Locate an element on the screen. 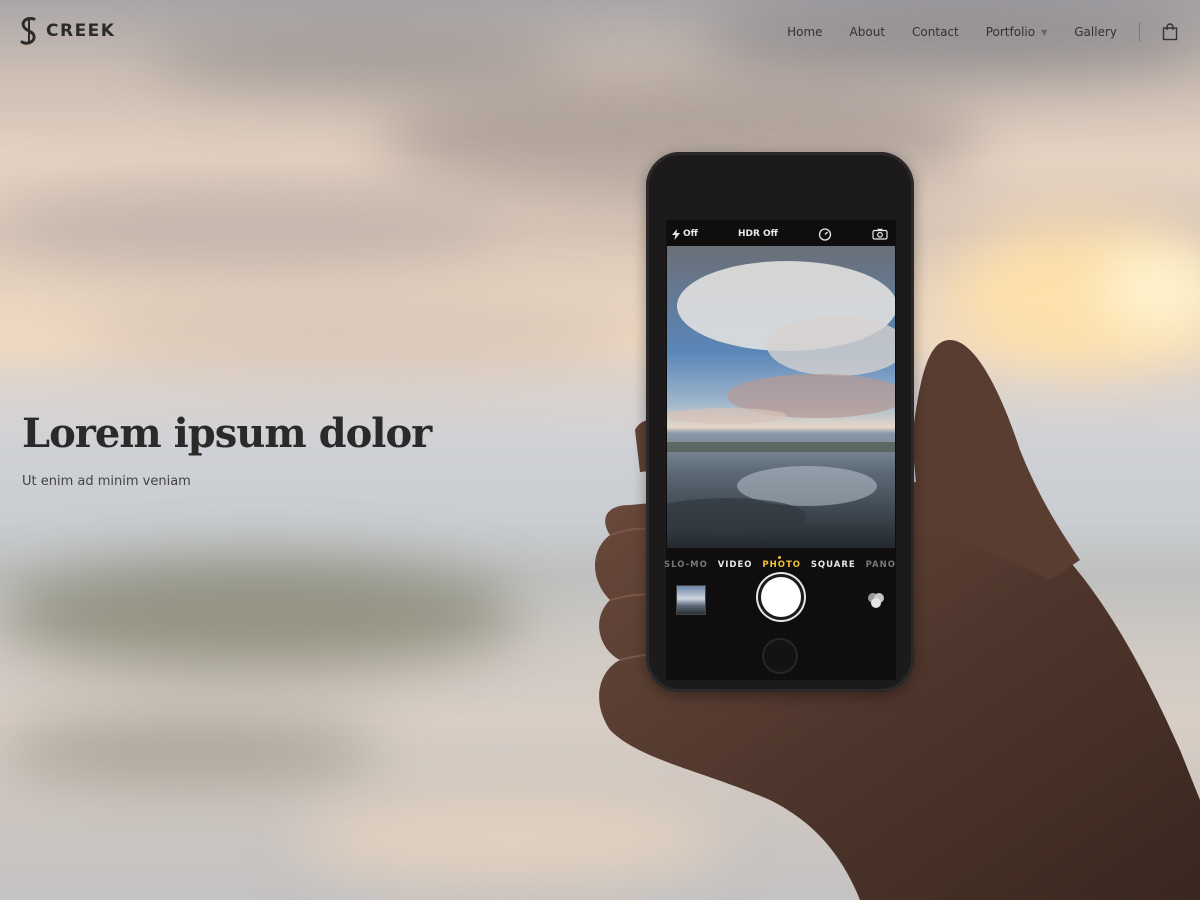  flash-icon is located at coordinates (676, 234).